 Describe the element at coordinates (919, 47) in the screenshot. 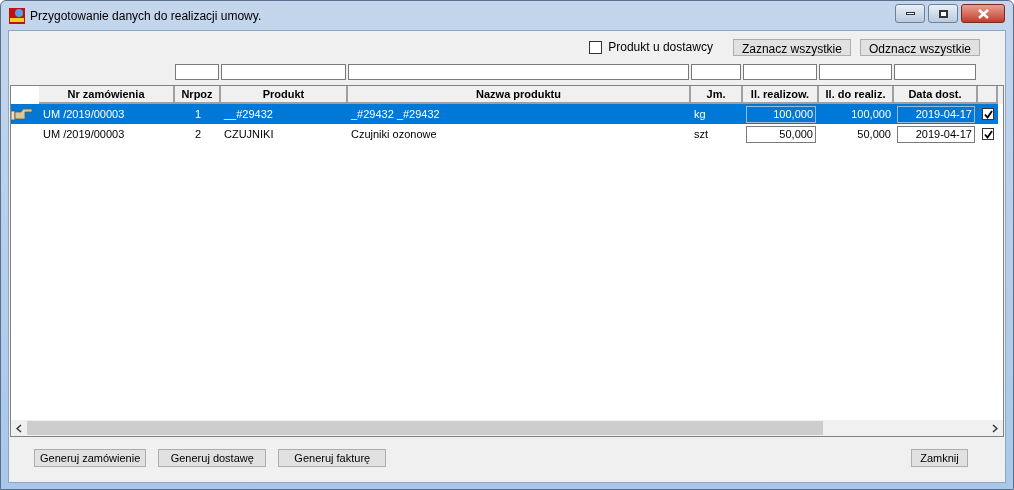

I see `toolbar-button: Odznacz wszystkie` at that location.